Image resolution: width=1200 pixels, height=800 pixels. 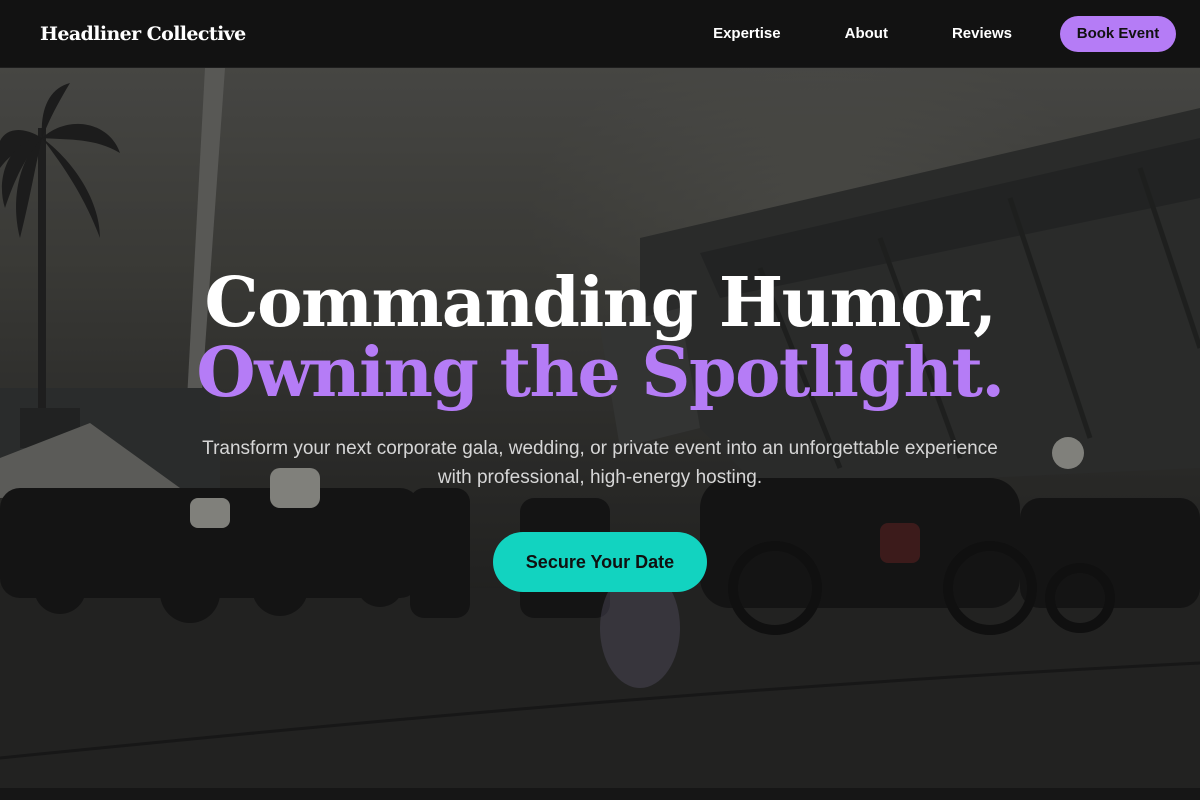 I want to click on secure-your-date-button: Secure Your Date, so click(x=600, y=562).